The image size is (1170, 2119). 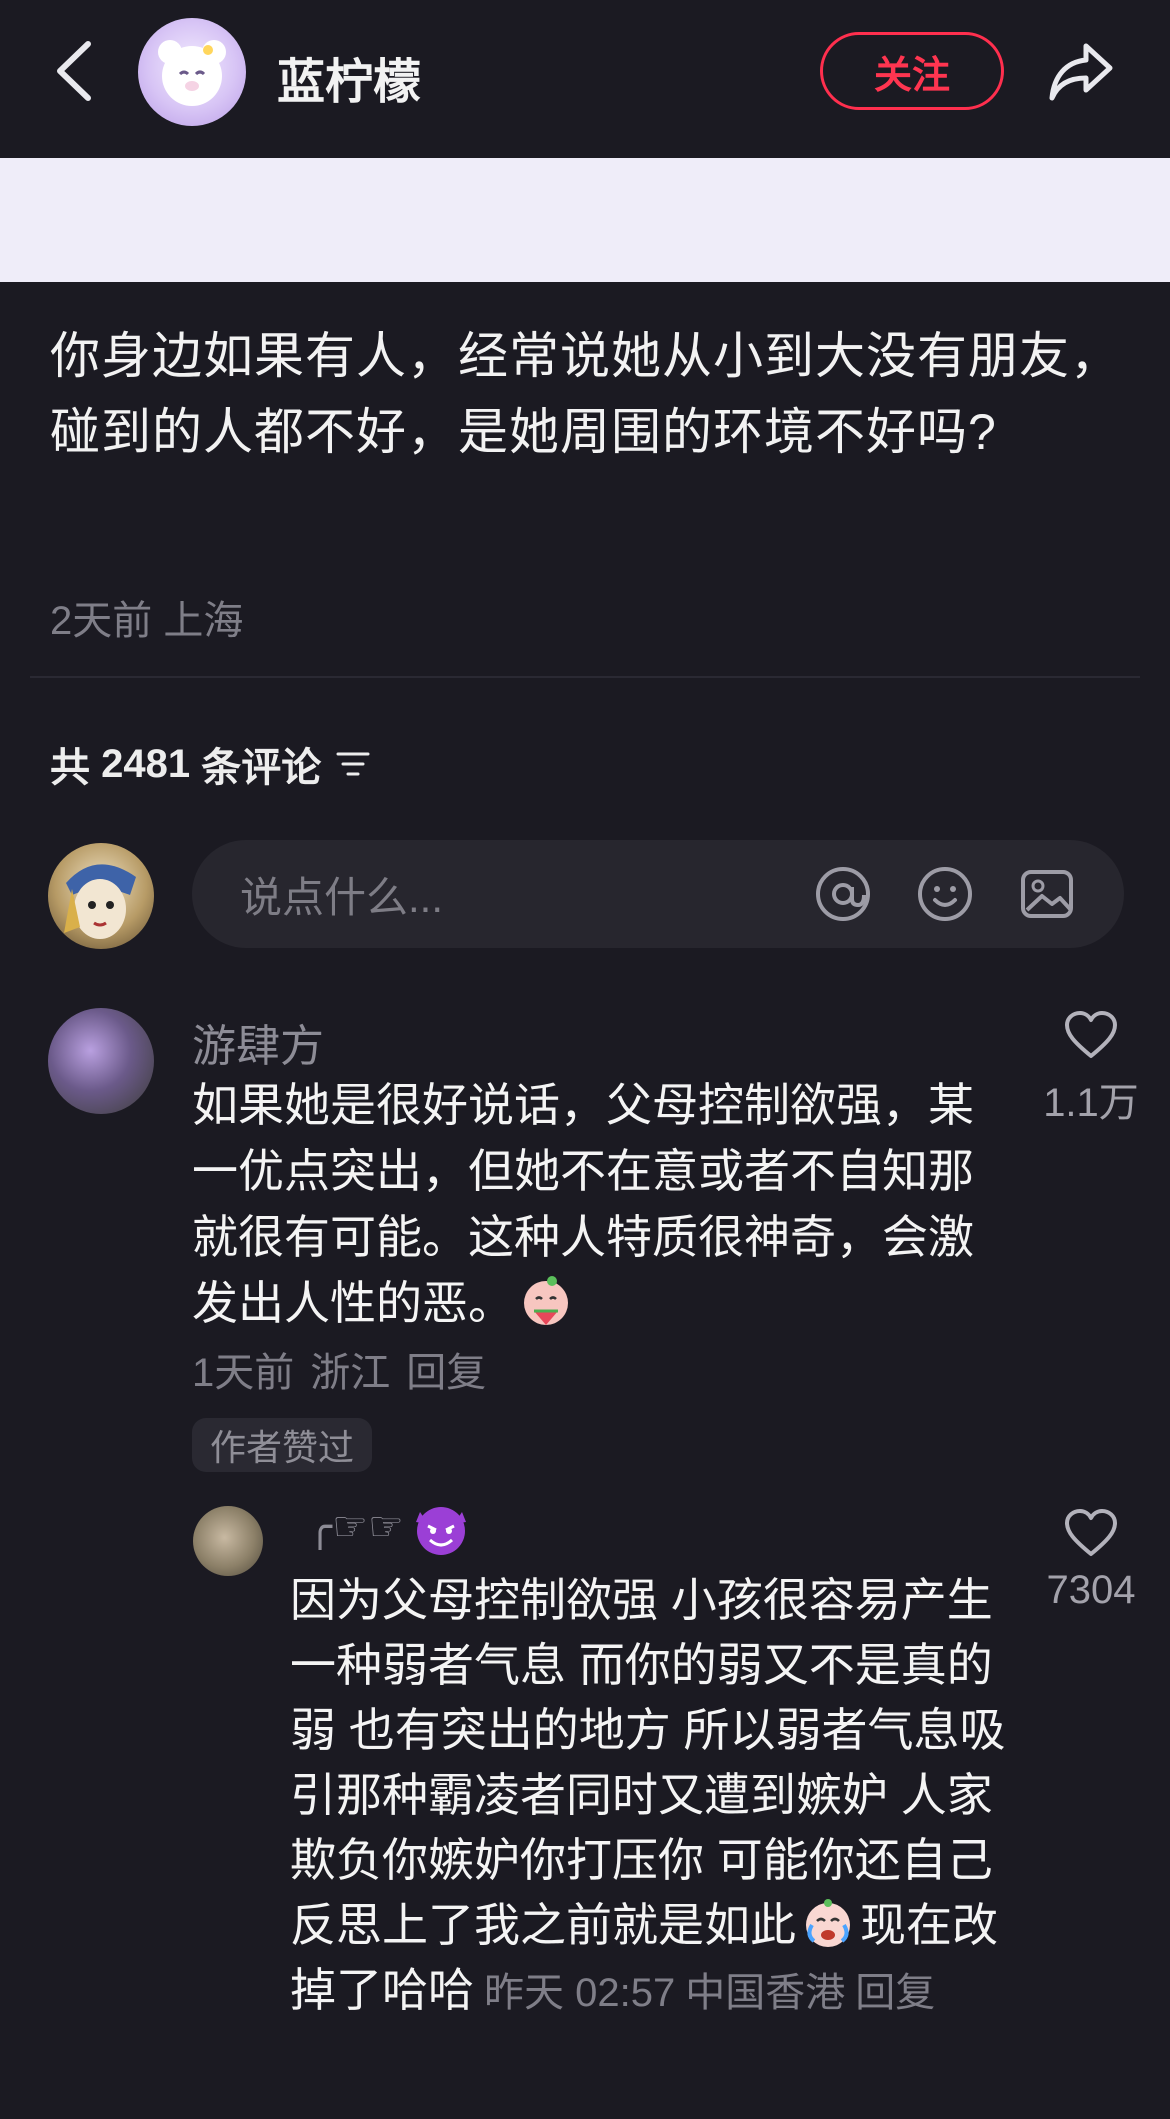 What do you see at coordinates (75, 71) in the screenshot?
I see `back-arrow-icon` at bounding box center [75, 71].